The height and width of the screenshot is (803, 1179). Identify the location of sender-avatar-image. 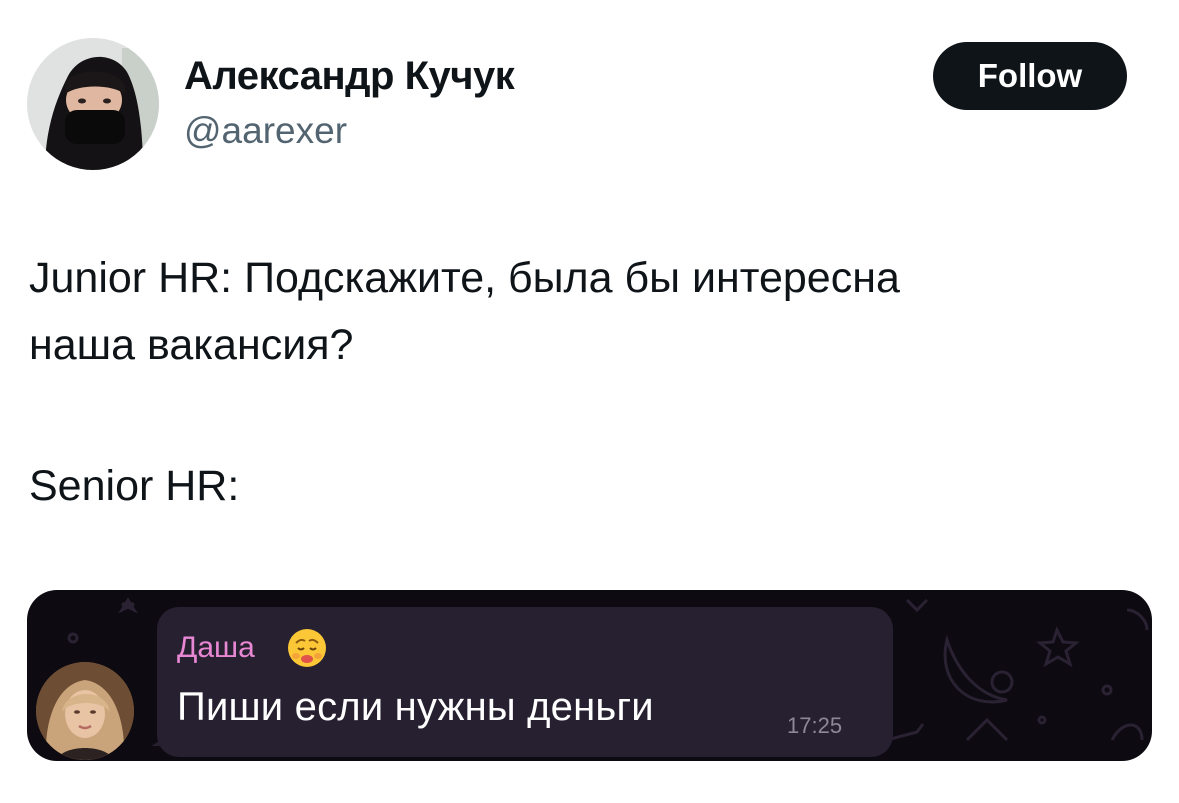
(85, 711).